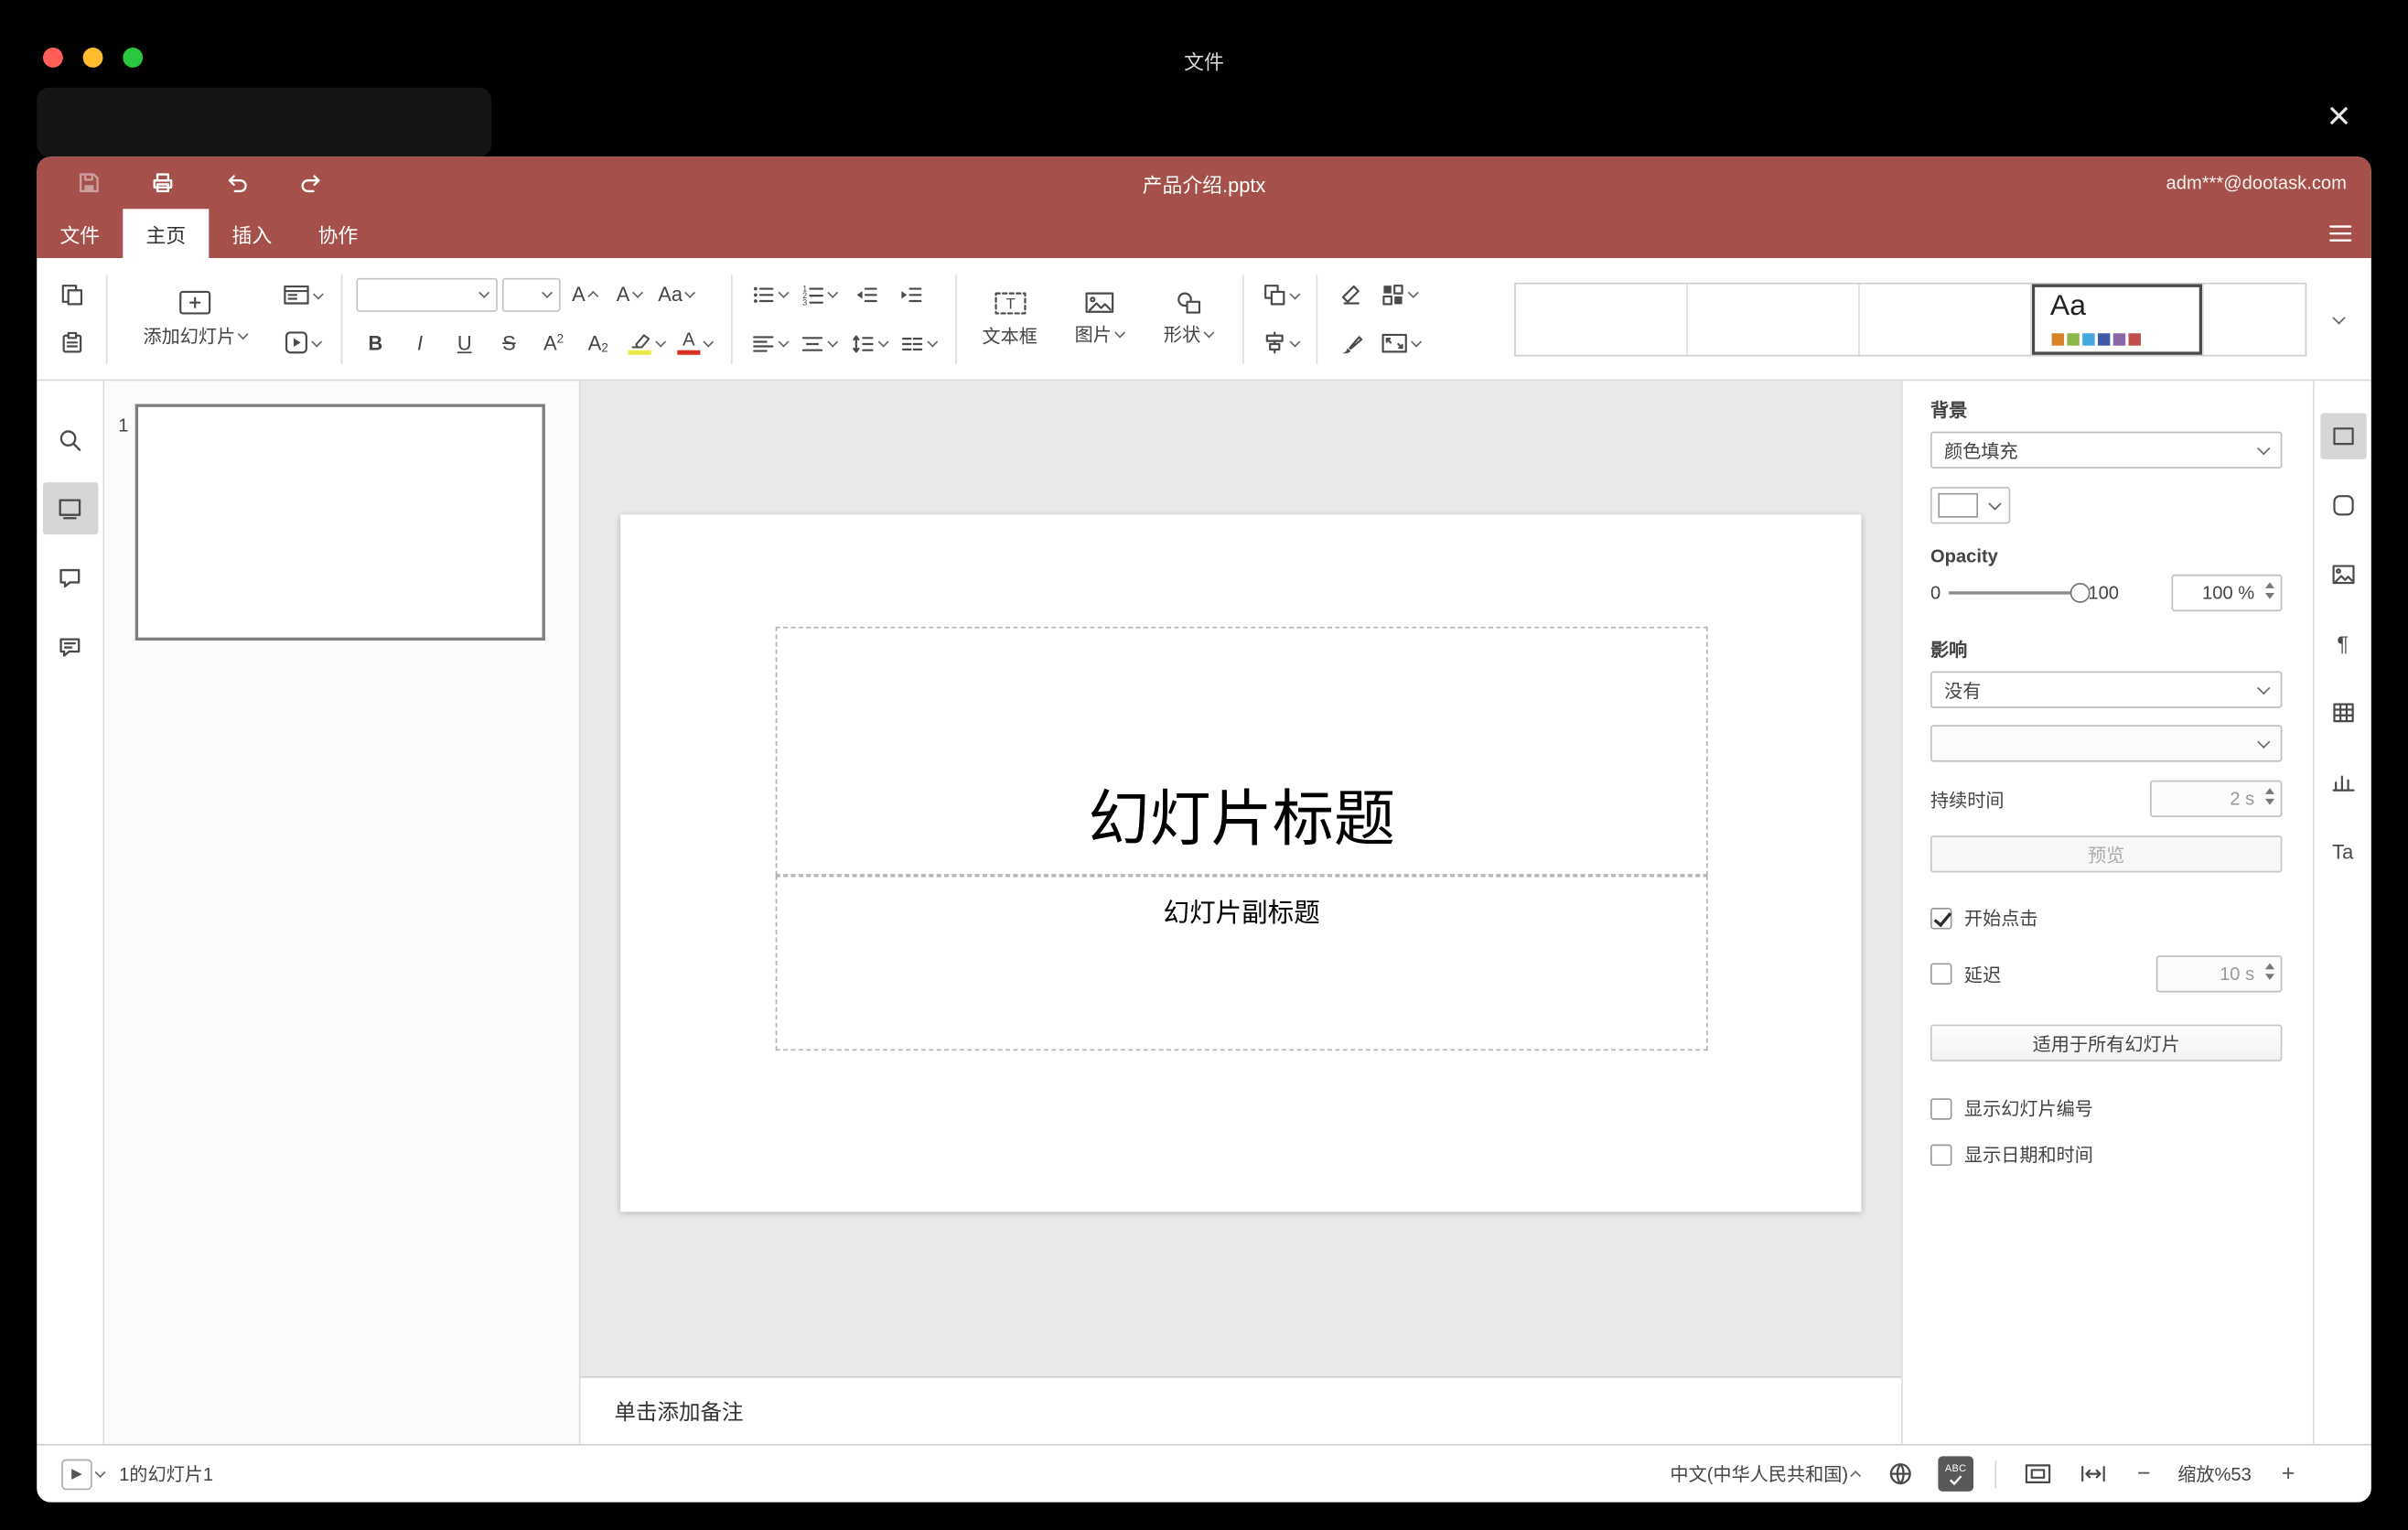 The image size is (2408, 1530). Describe the element at coordinates (2080, 593) in the screenshot. I see `opacity-slider-knob` at that location.